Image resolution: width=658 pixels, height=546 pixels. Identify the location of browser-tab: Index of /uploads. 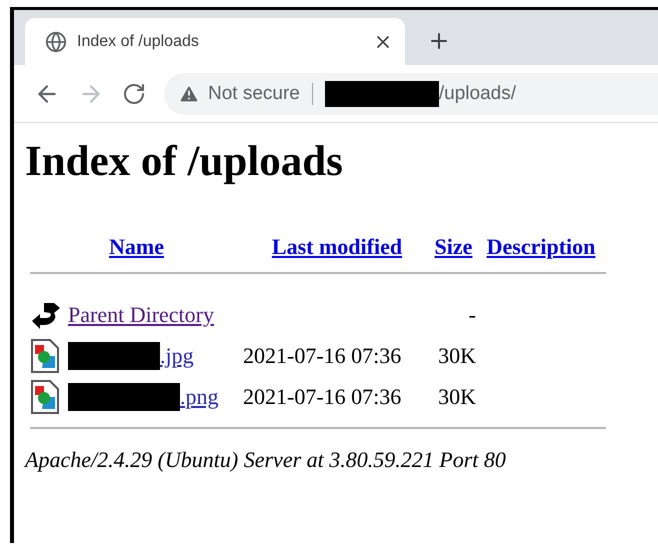
(215, 41).